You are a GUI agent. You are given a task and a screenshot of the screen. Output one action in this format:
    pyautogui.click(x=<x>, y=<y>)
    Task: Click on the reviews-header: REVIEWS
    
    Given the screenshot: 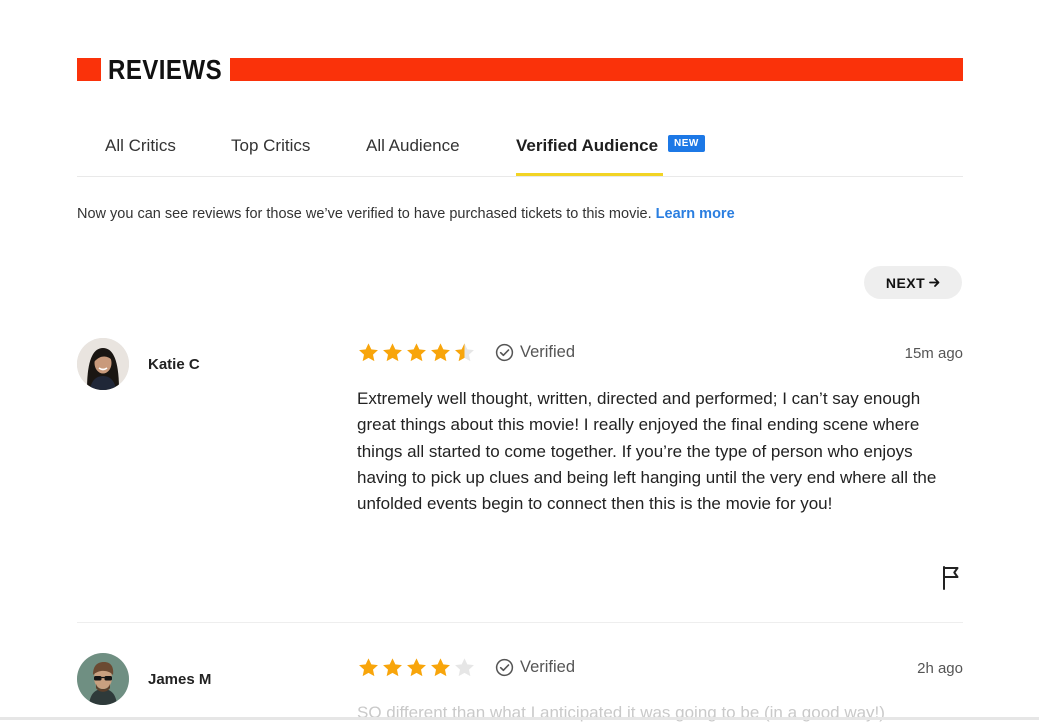 What is the action you would take?
    pyautogui.click(x=520, y=69)
    